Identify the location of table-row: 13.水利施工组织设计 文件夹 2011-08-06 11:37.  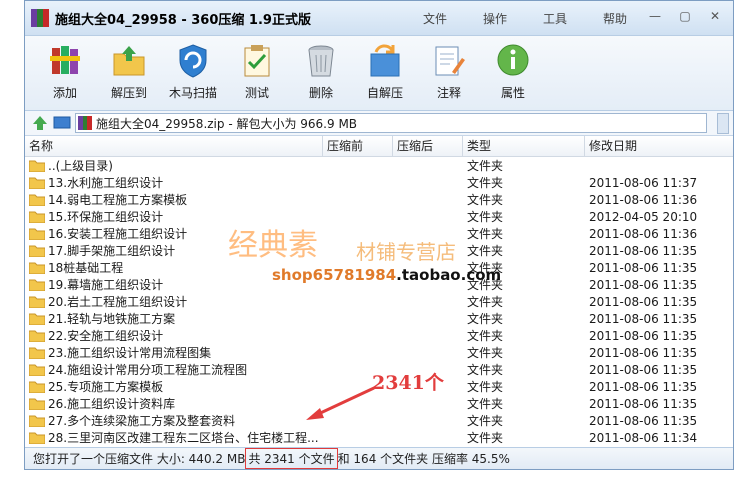
(379, 182).